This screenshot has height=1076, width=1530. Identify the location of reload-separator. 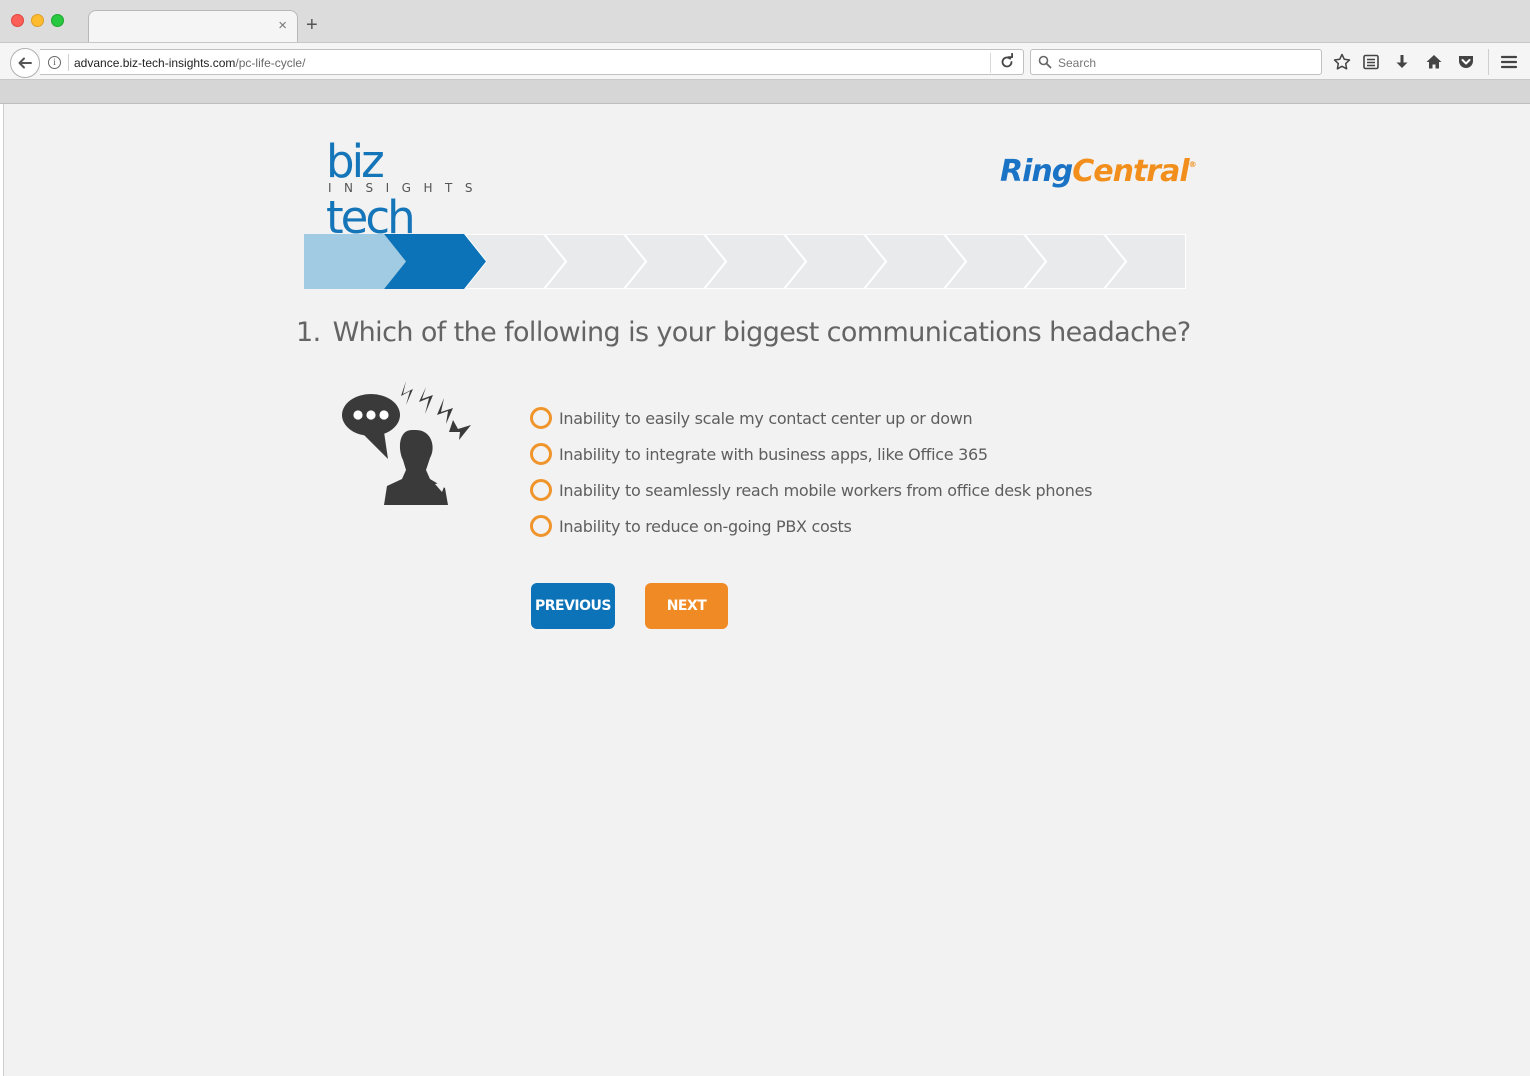
(990, 63).